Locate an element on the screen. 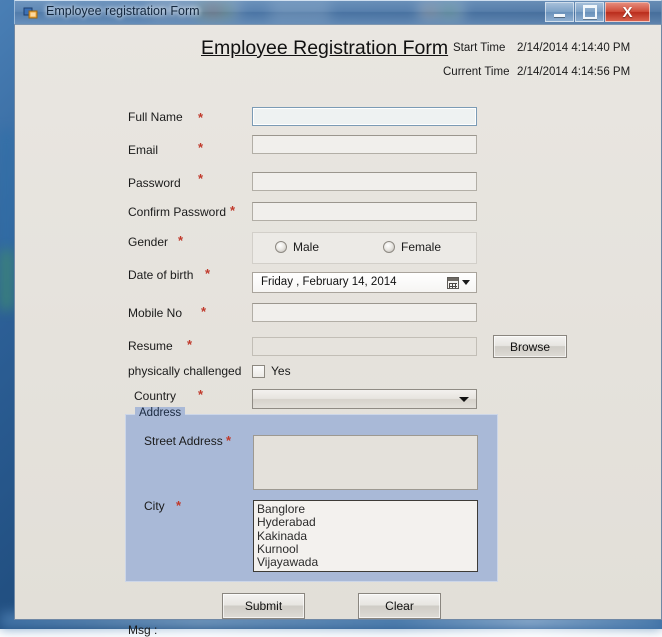 The width and height of the screenshot is (662, 637). gender-label: Gender is located at coordinates (148, 242).